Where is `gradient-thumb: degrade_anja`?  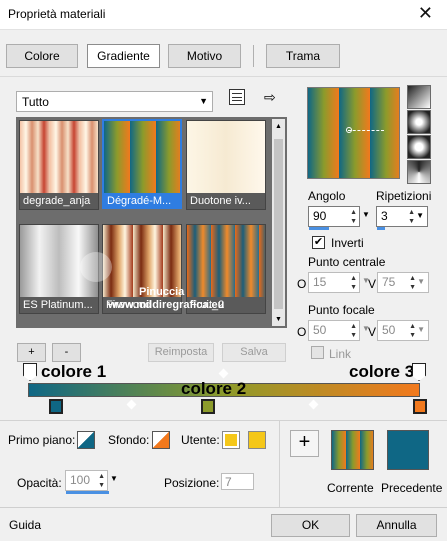
gradient-thumb: degrade_anja is located at coordinates (59, 165).